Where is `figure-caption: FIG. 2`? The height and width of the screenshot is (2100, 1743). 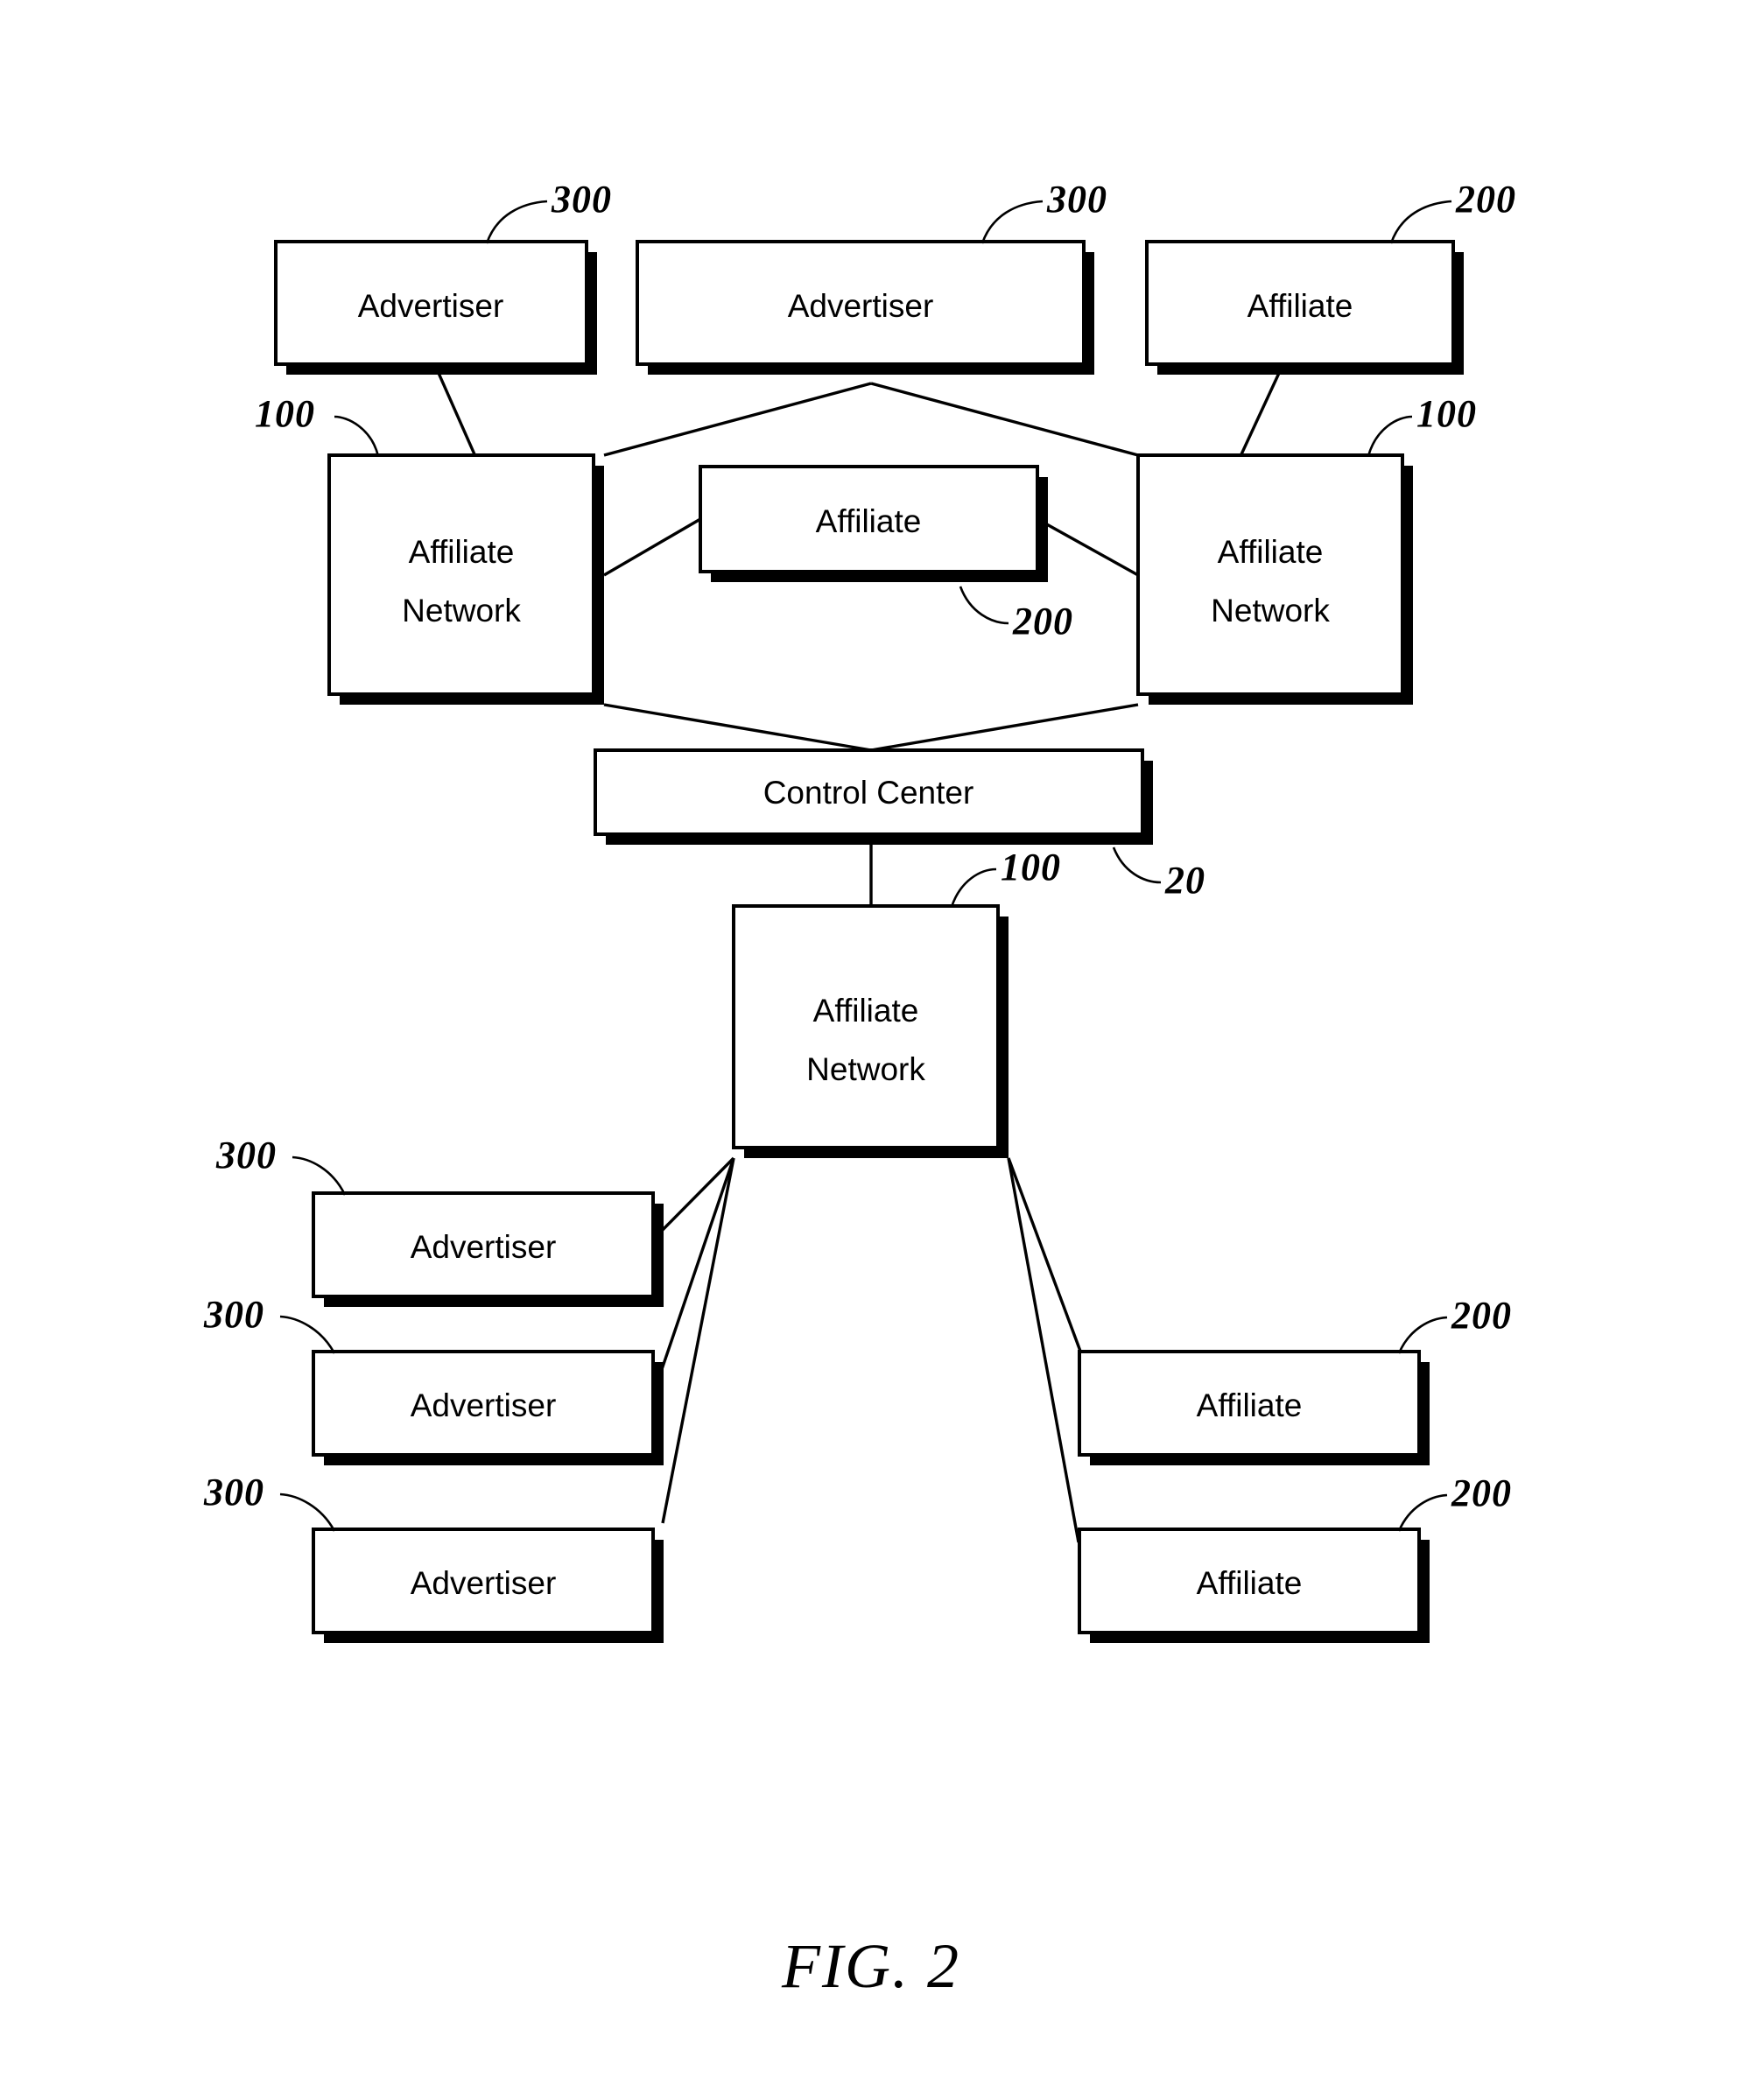 figure-caption: FIG. 2 is located at coordinates (871, 1966).